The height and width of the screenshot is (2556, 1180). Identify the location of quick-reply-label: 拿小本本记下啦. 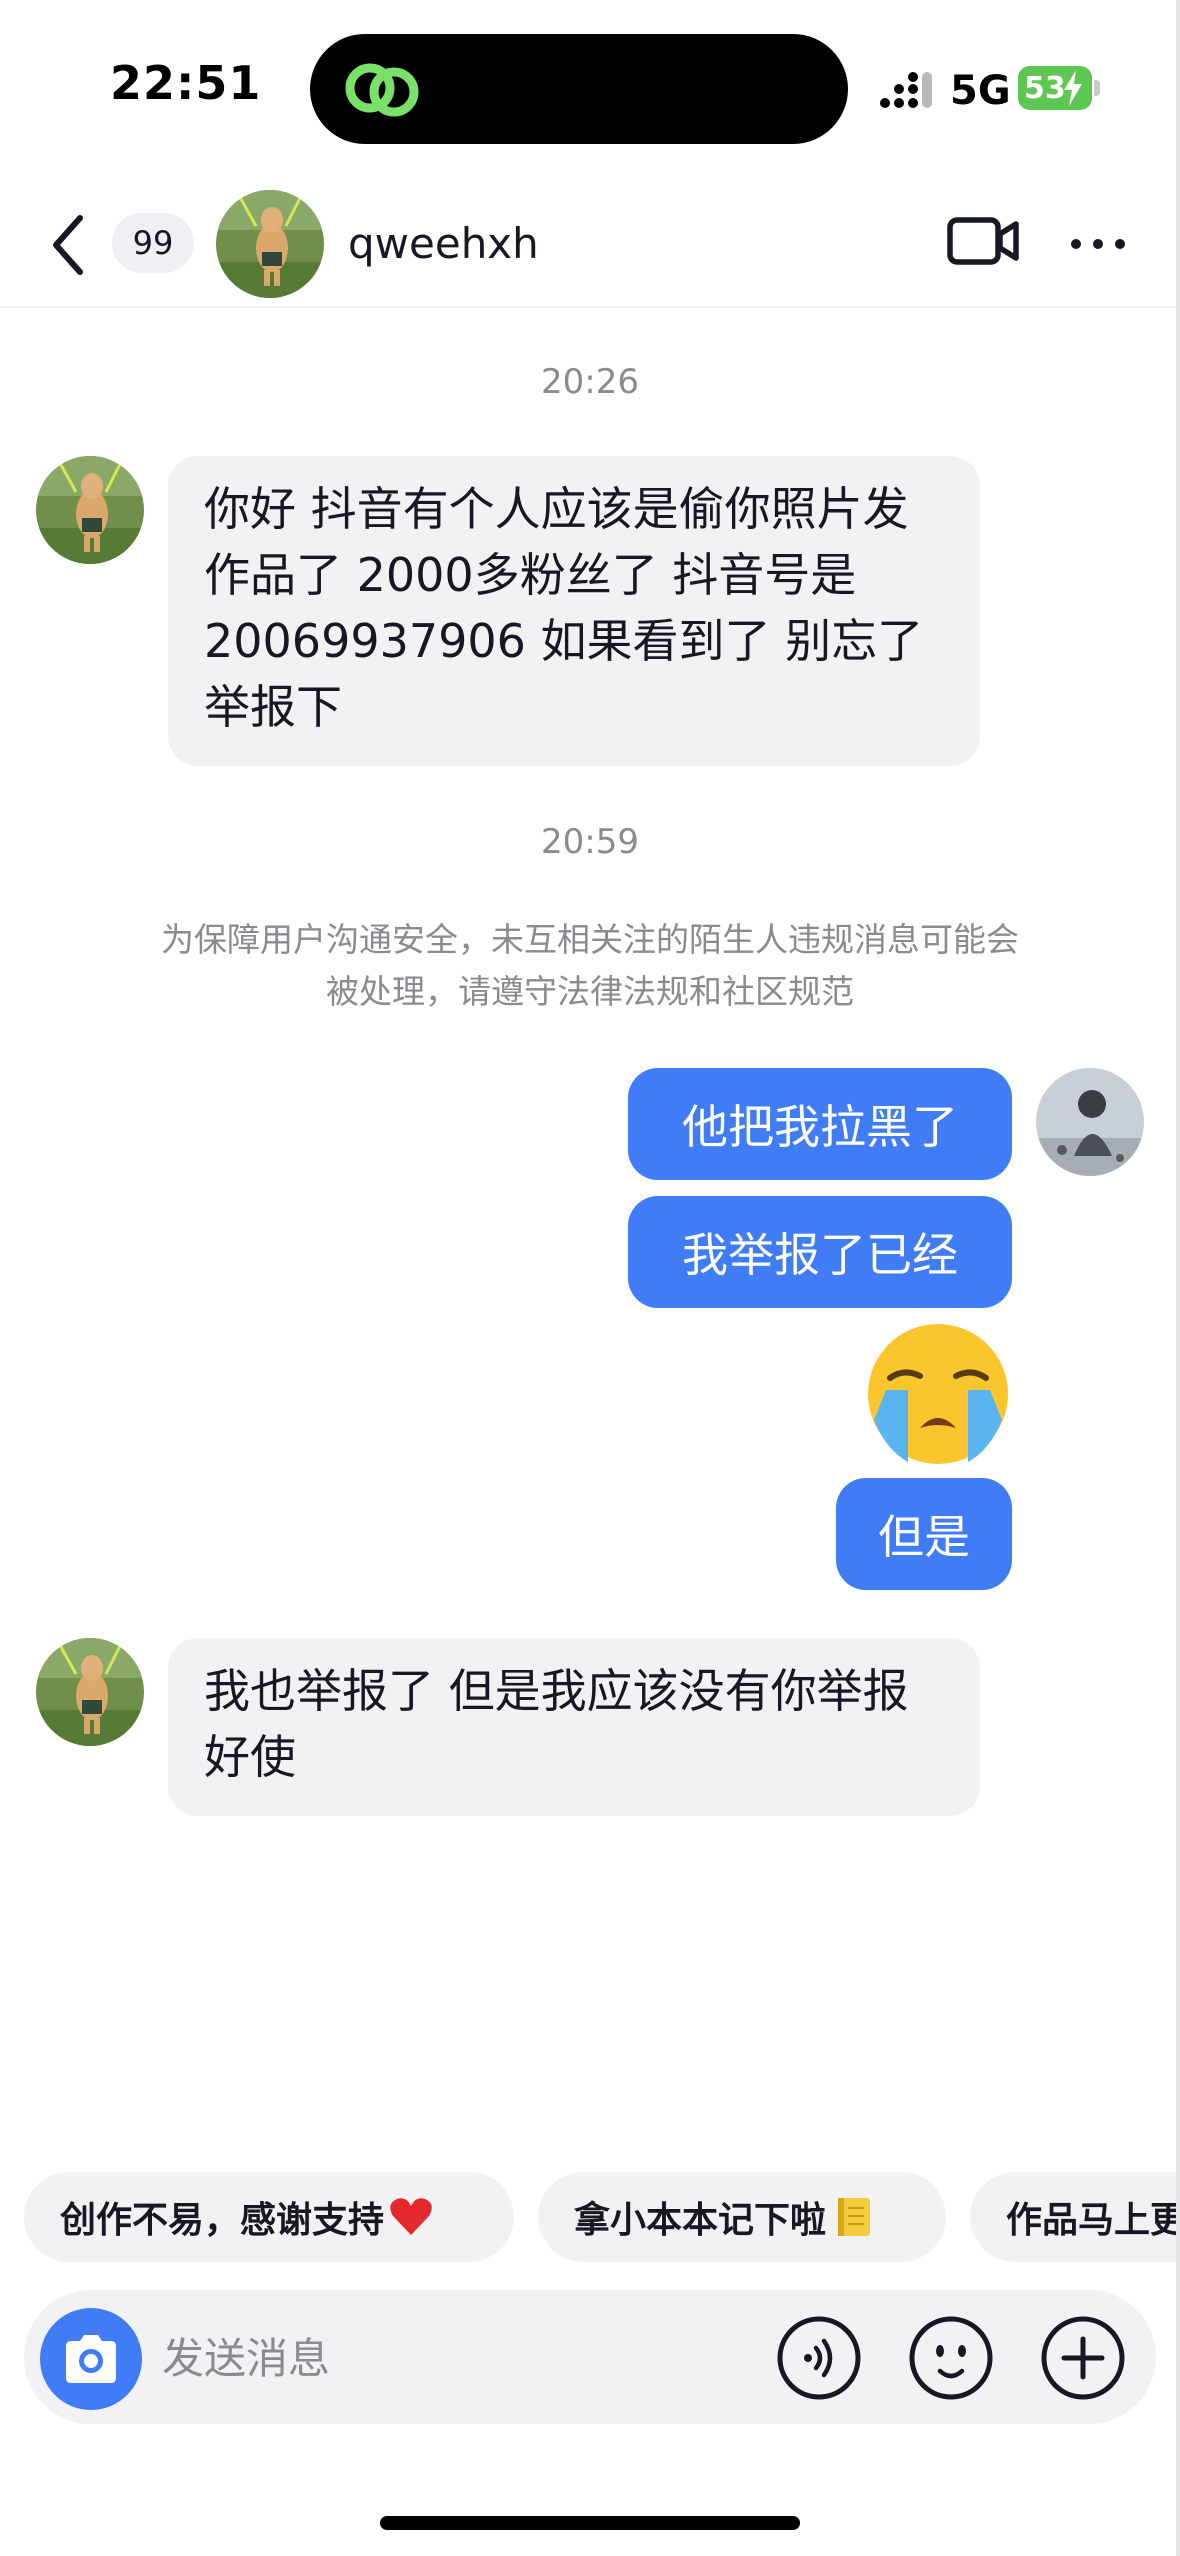
(700, 2220).